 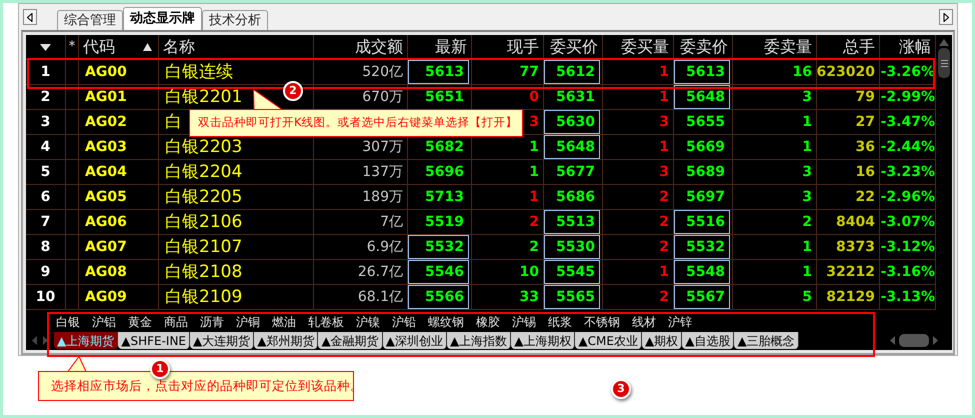 What do you see at coordinates (45, 197) in the screenshot?
I see `table-cell: 6` at bounding box center [45, 197].